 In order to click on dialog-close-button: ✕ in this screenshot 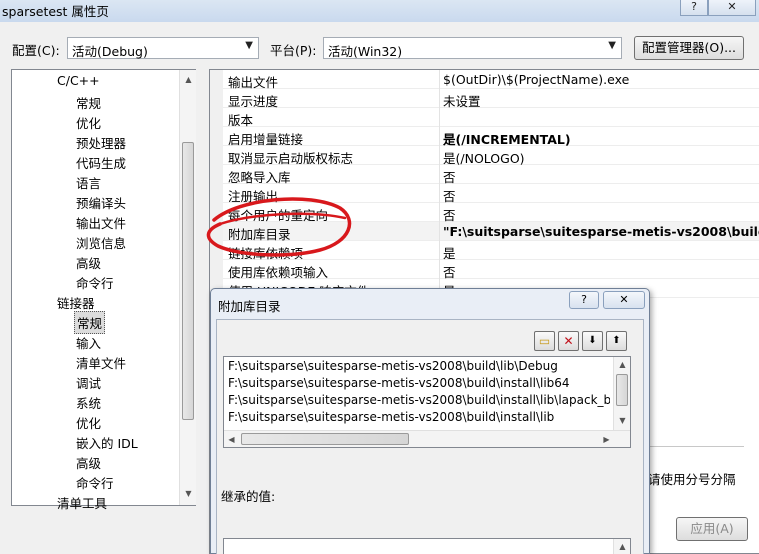, I will do `click(624, 300)`.